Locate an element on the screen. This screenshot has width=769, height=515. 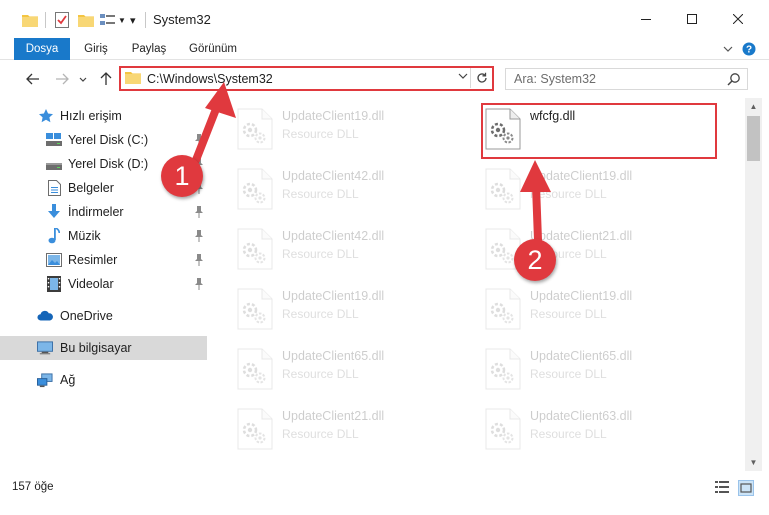
nav-item-videos: Videolar is located at coordinates (103, 284).